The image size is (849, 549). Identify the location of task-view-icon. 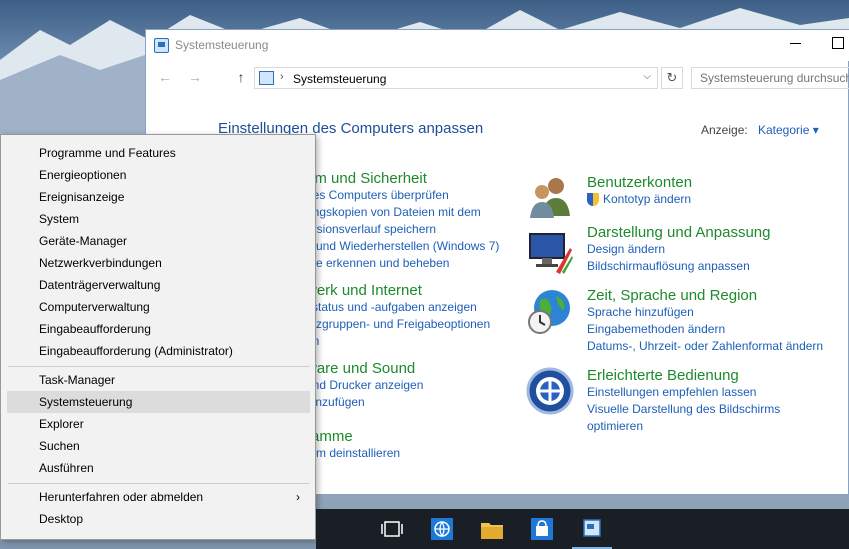
(392, 529).